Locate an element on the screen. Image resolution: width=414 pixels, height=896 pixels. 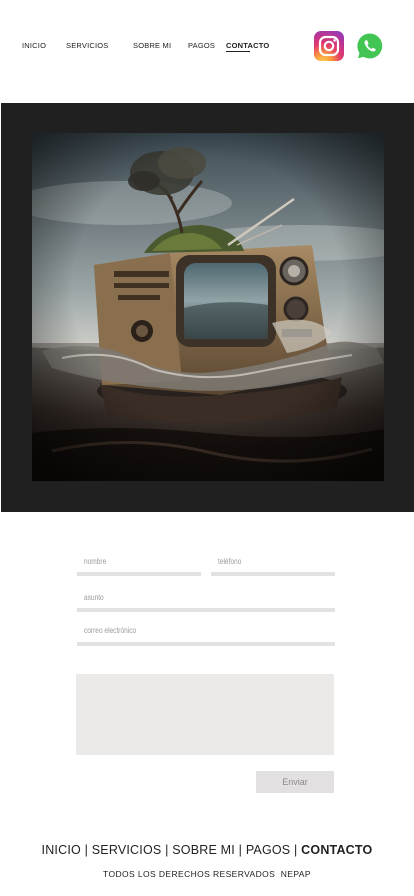
nav-item-pagos: PAGOS is located at coordinates (201, 45).